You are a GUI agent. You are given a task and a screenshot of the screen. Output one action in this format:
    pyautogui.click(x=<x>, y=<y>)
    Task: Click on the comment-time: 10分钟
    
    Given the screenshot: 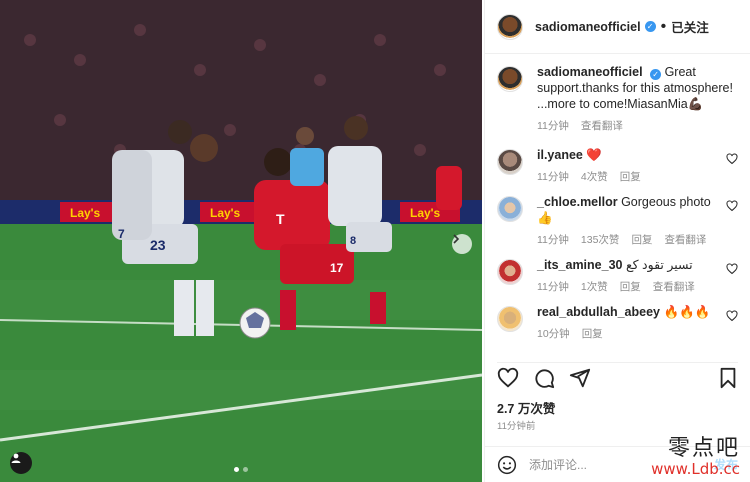 What is the action you would take?
    pyautogui.click(x=553, y=333)
    